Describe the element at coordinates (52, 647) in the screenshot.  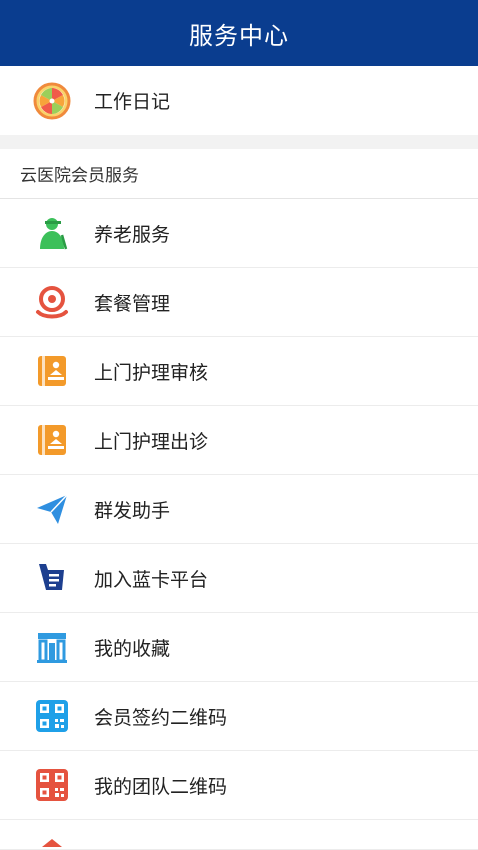
I see `collection-building-icon` at that location.